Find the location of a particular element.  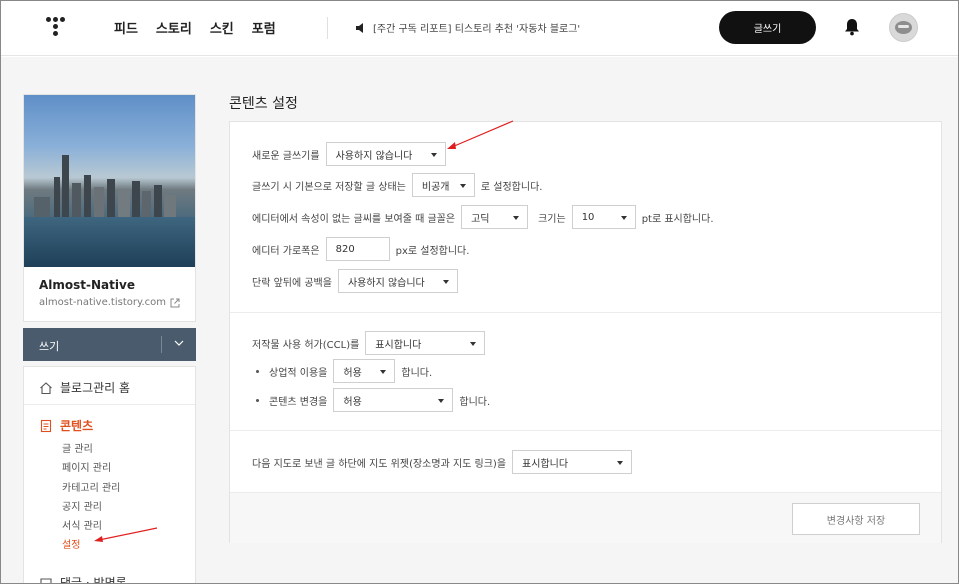

ccl-value: 표시합니다 is located at coordinates (398, 345).